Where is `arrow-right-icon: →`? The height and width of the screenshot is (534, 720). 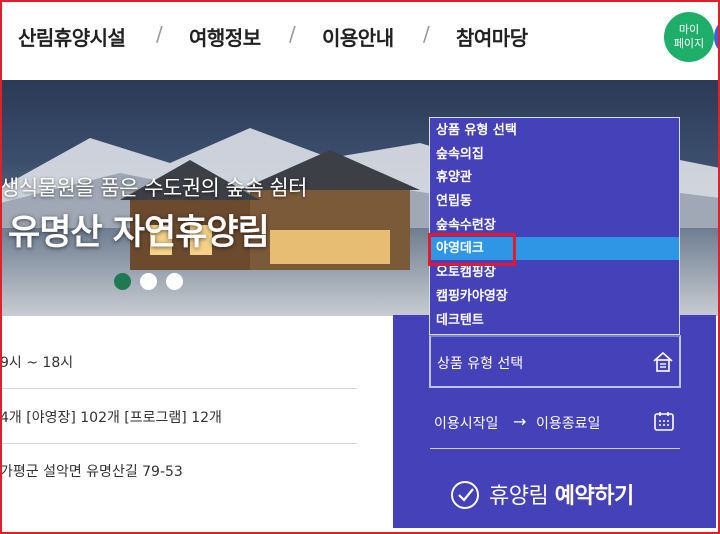 arrow-right-icon: → is located at coordinates (520, 421).